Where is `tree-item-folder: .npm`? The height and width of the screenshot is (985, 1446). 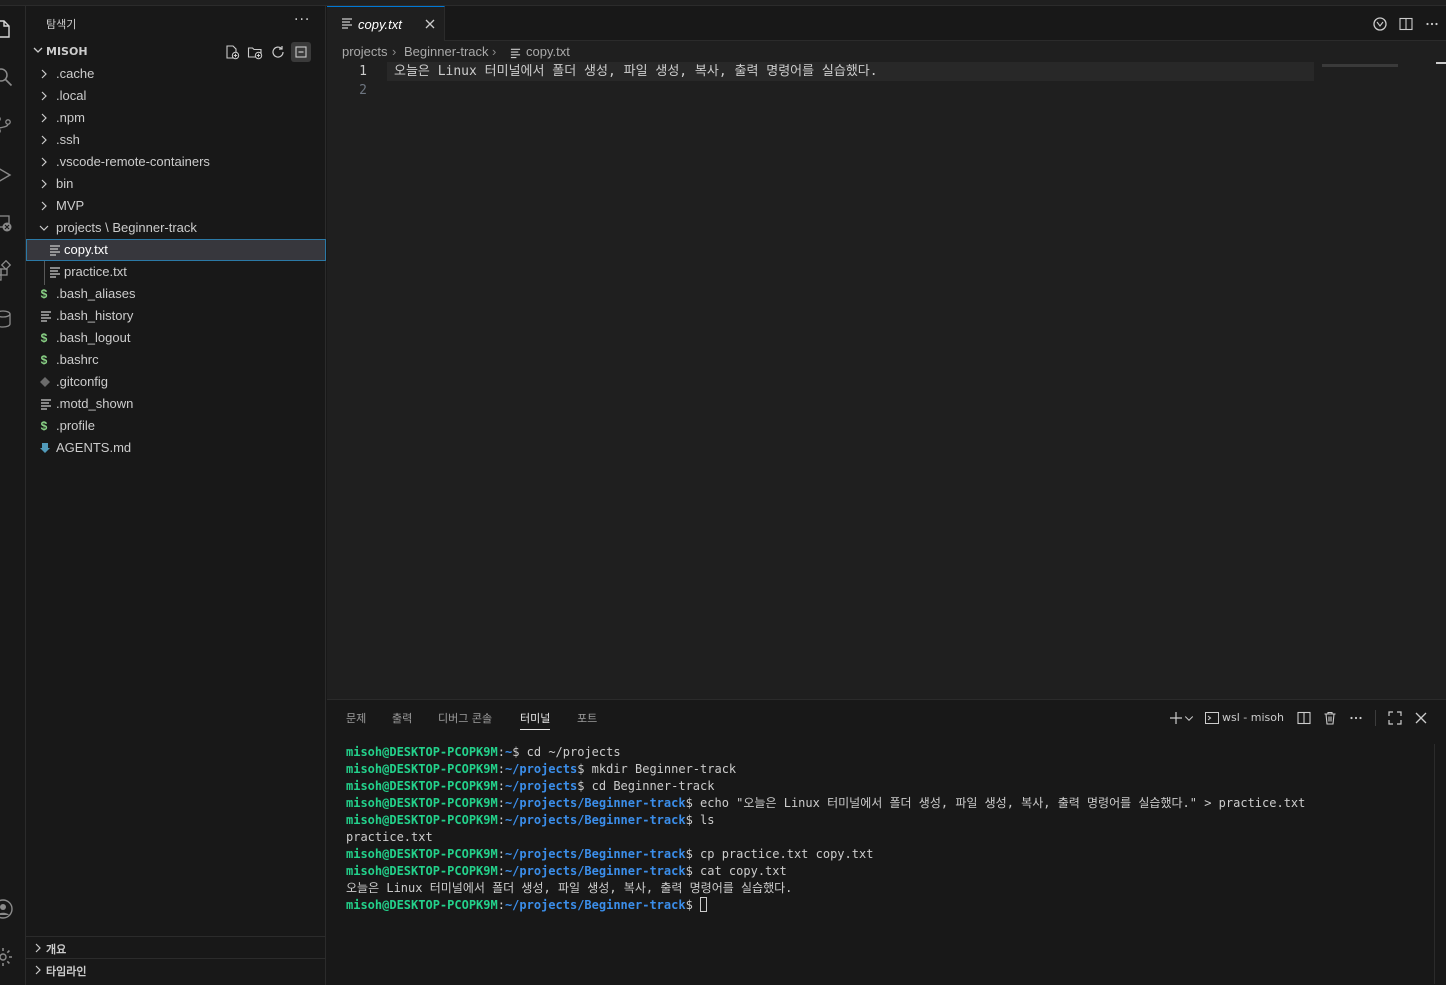 tree-item-folder: .npm is located at coordinates (176, 118).